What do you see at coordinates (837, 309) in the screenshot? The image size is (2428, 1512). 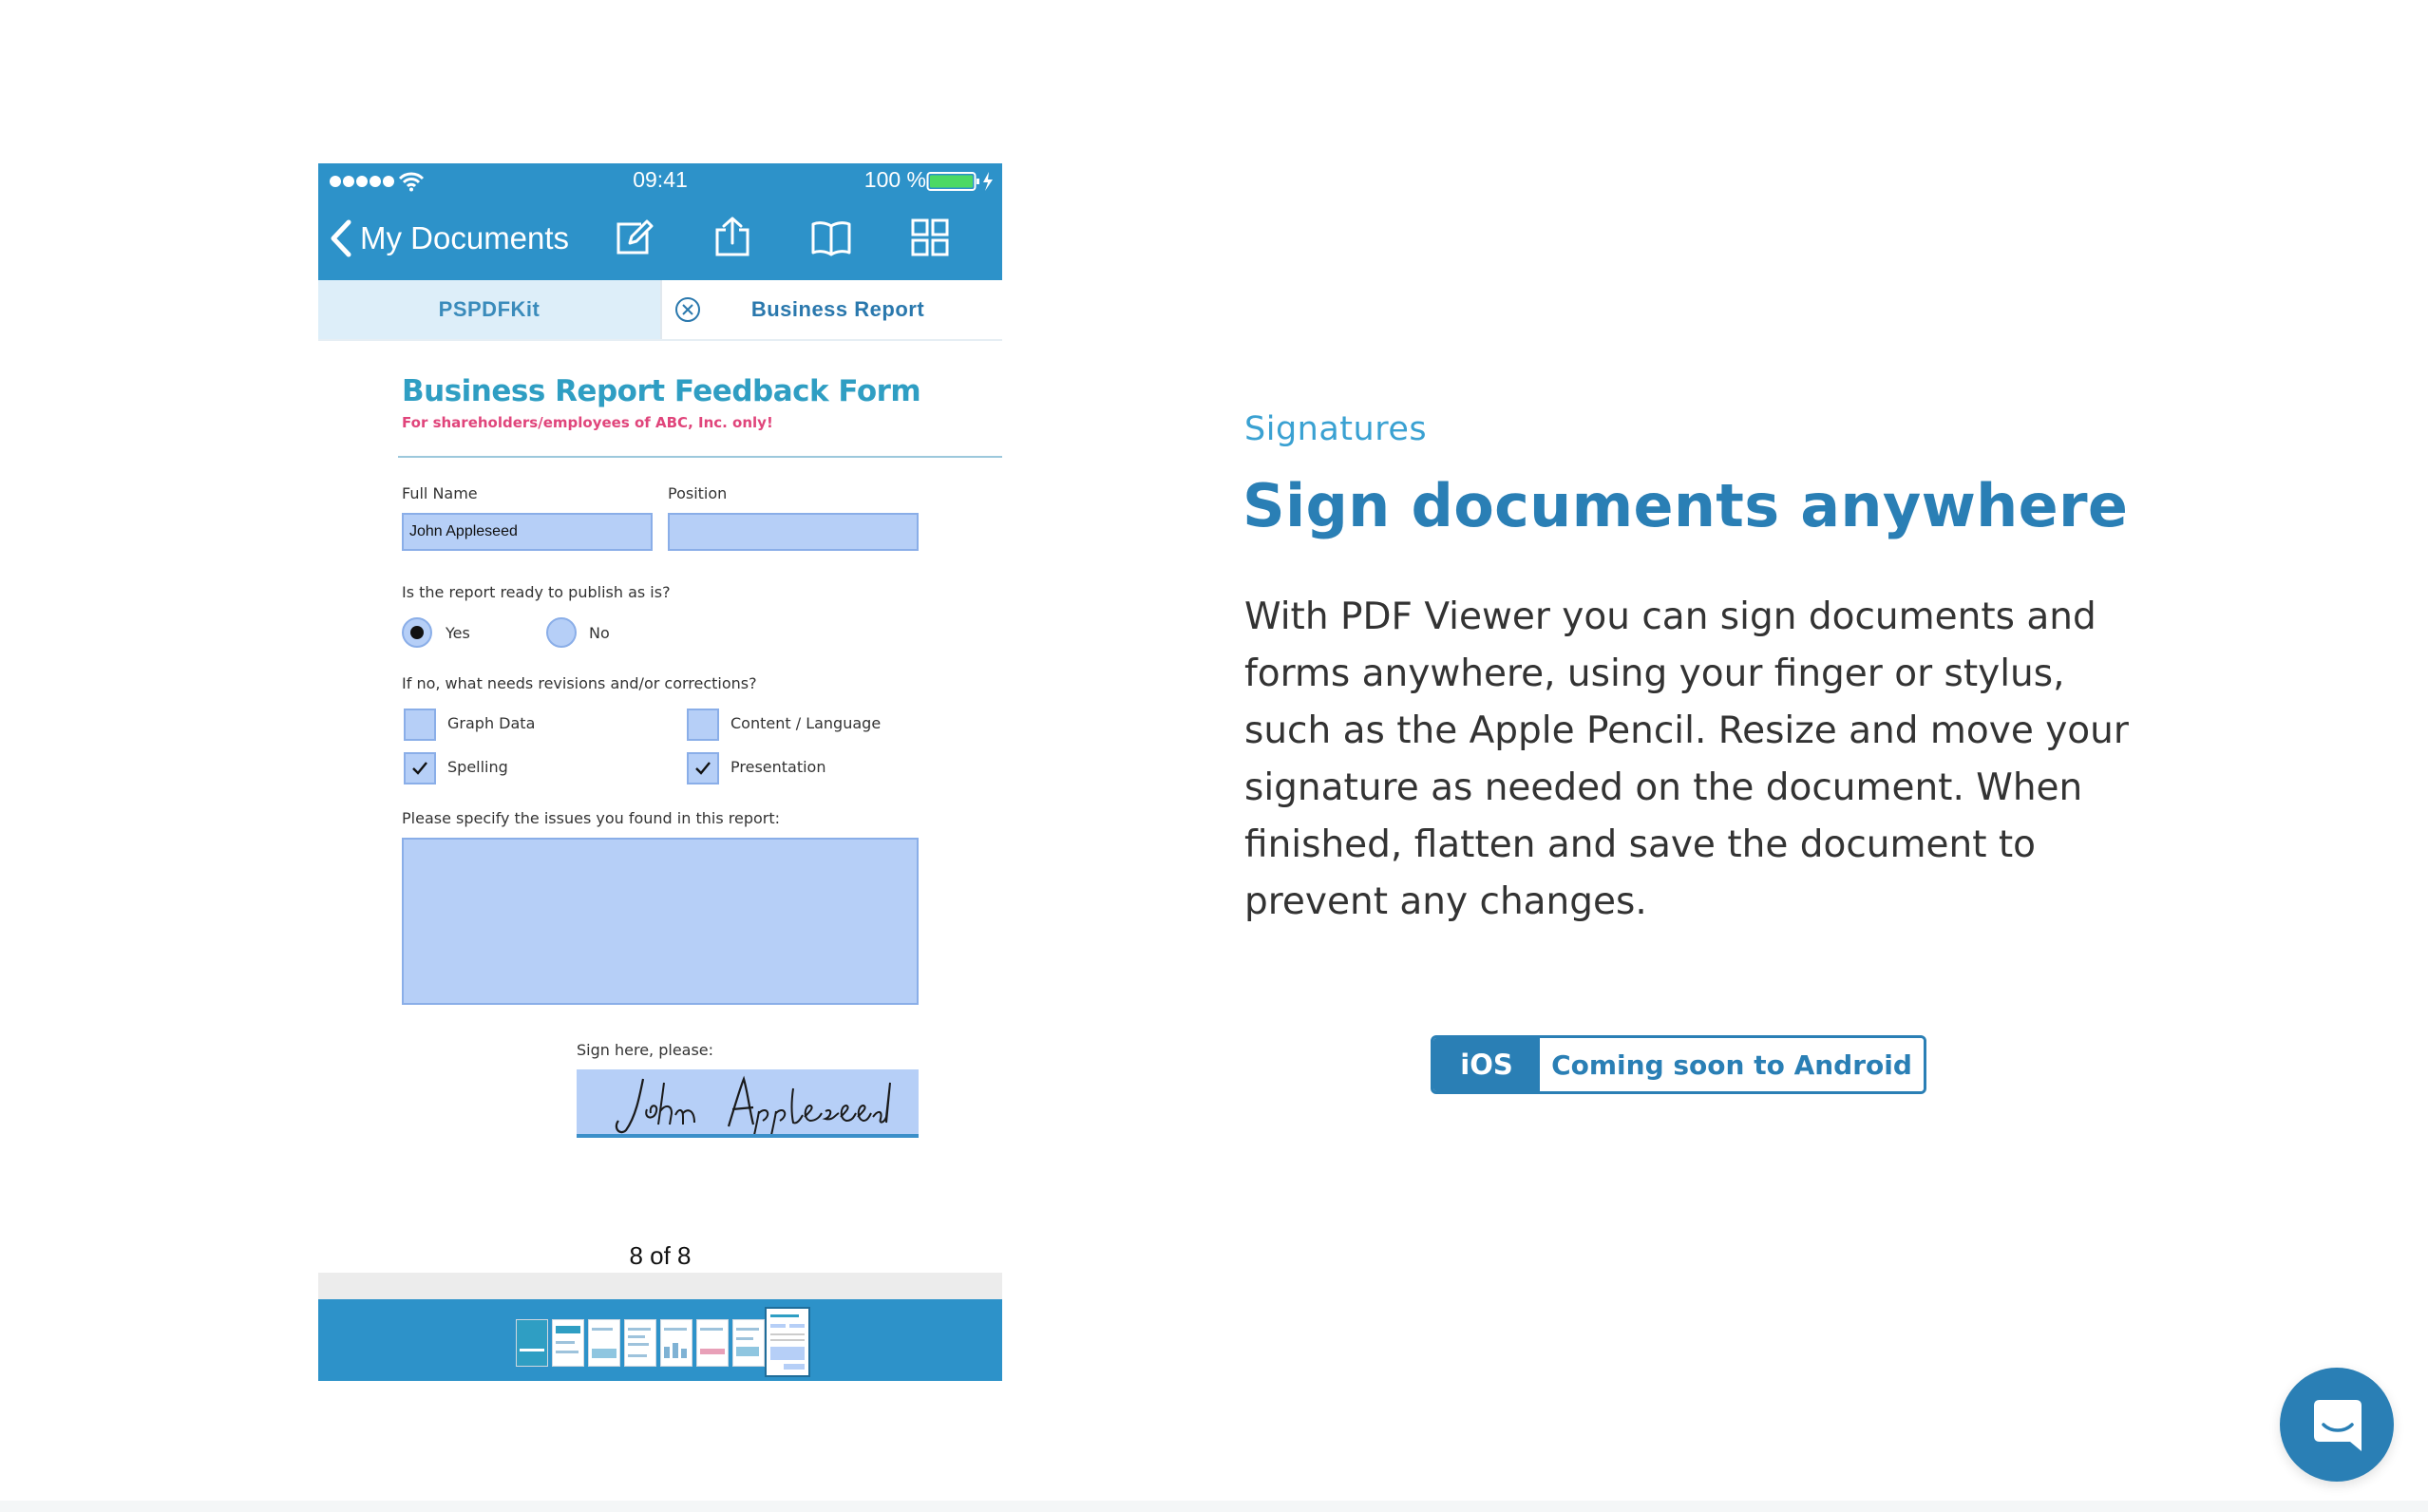 I see `tab-business-report-label: Business Report` at bounding box center [837, 309].